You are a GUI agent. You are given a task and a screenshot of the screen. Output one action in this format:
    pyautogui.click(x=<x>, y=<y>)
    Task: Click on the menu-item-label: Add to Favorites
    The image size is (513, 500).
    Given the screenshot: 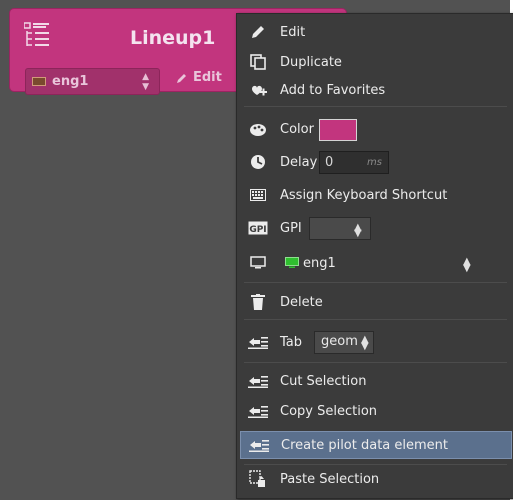 What is the action you would take?
    pyautogui.click(x=333, y=90)
    